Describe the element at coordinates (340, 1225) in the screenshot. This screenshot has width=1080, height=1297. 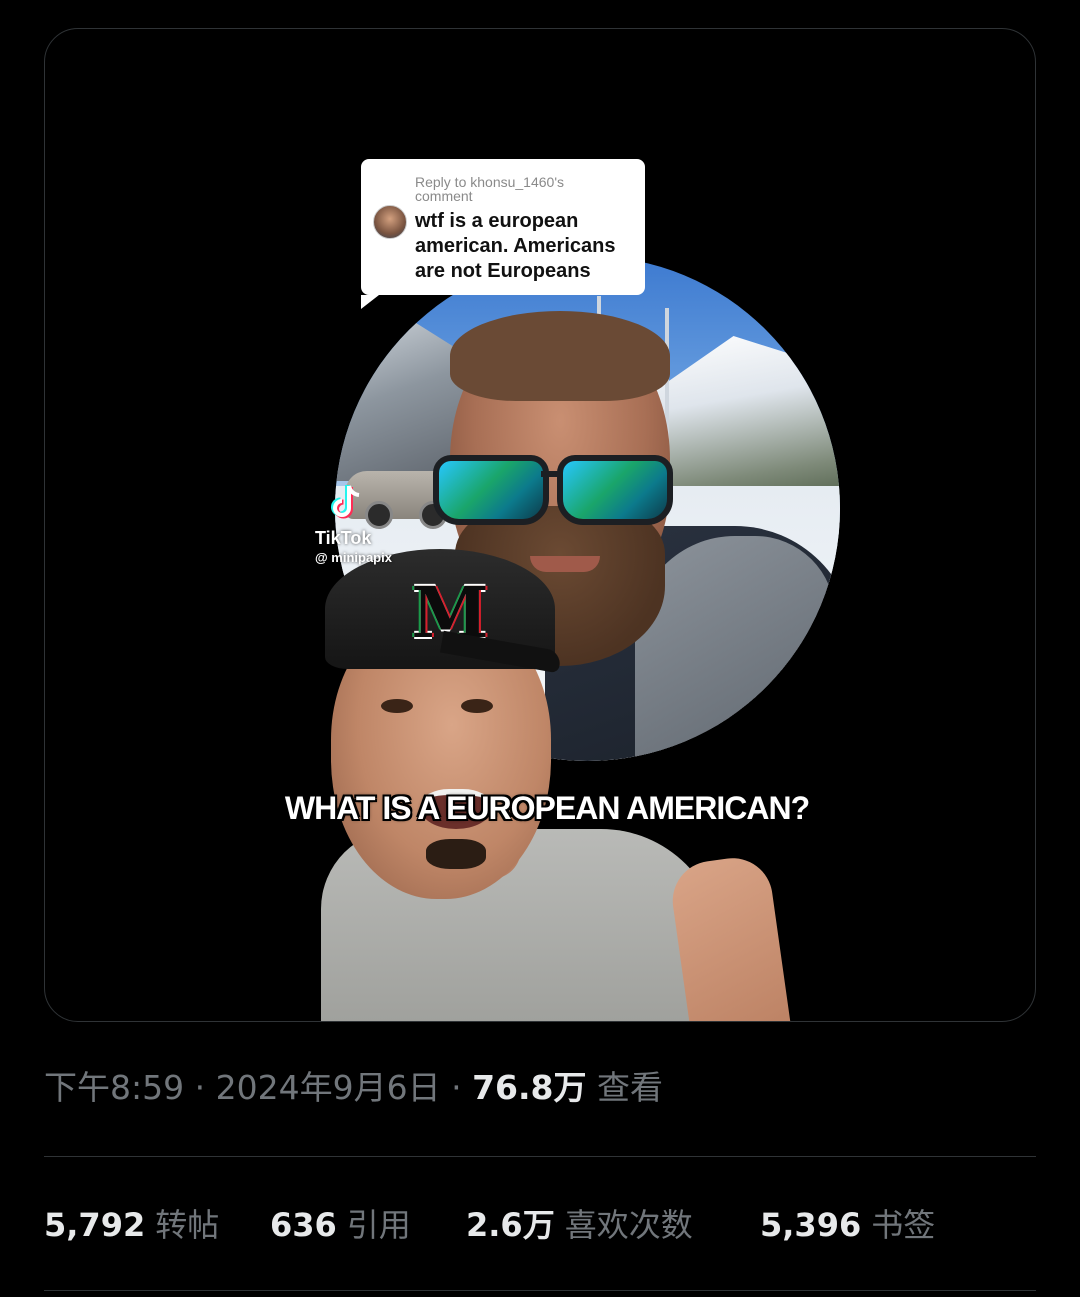
I see `stat-quotes: 636 引用` at that location.